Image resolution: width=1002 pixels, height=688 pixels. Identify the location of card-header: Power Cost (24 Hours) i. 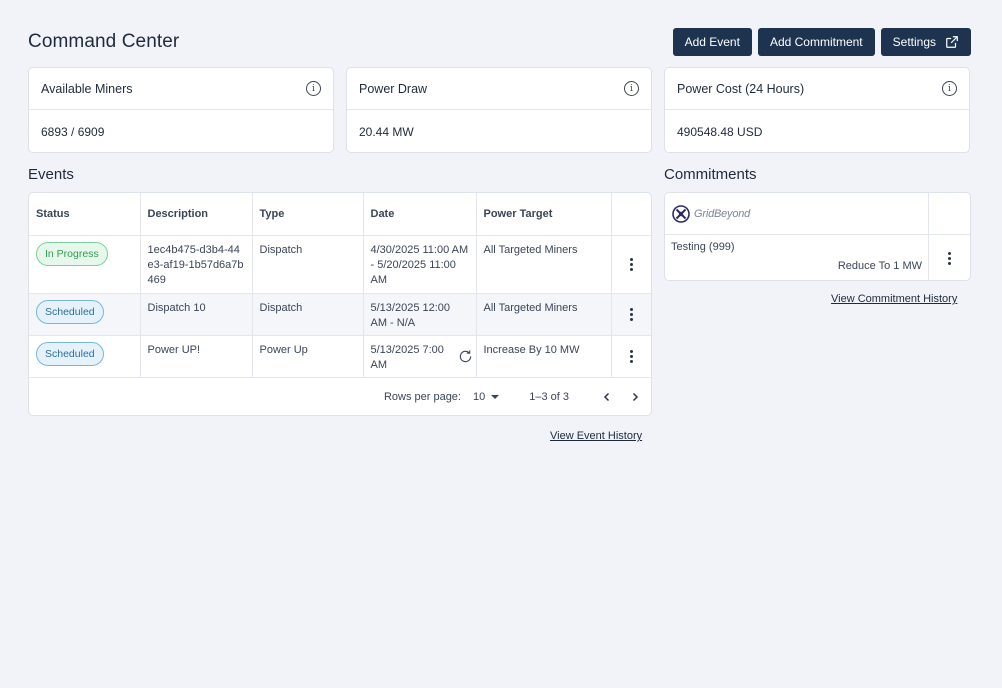
(817, 89).